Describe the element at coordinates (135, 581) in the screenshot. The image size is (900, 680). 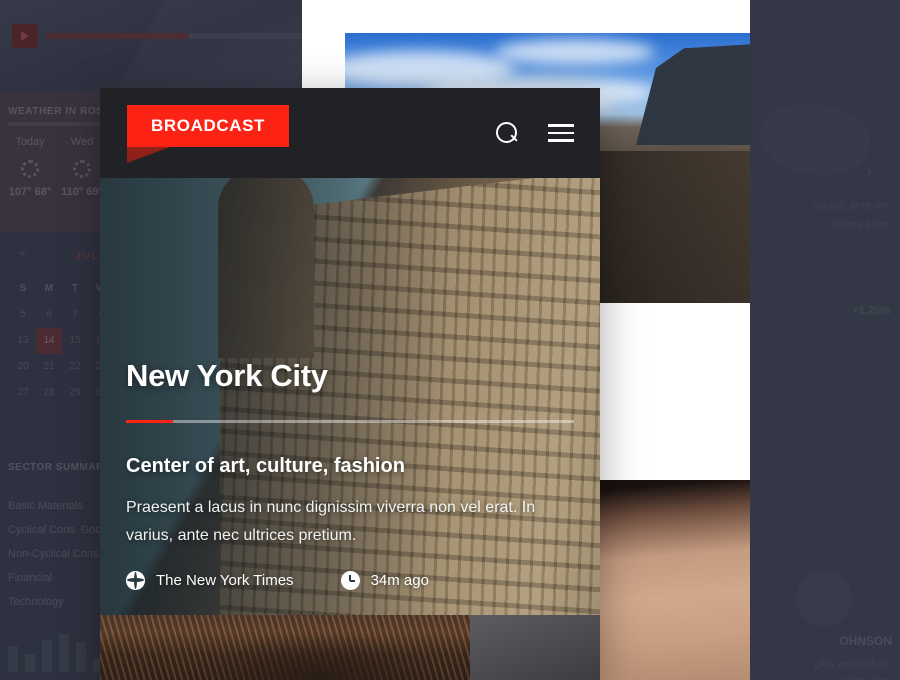
I see `globe-icon` at that location.